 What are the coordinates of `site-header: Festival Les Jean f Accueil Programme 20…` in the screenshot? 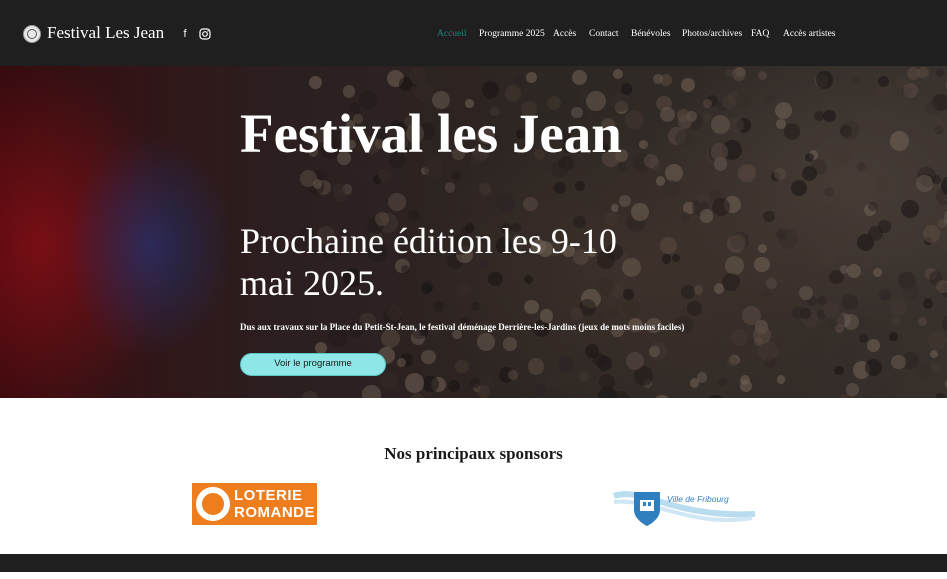 It's located at (473, 33).